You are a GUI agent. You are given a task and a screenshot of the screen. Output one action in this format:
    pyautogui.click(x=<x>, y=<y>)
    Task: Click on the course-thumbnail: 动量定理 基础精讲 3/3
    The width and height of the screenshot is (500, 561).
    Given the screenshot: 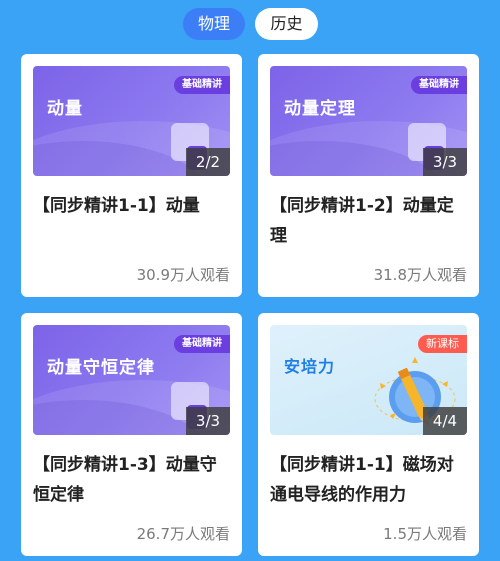 What is the action you would take?
    pyautogui.click(x=368, y=121)
    